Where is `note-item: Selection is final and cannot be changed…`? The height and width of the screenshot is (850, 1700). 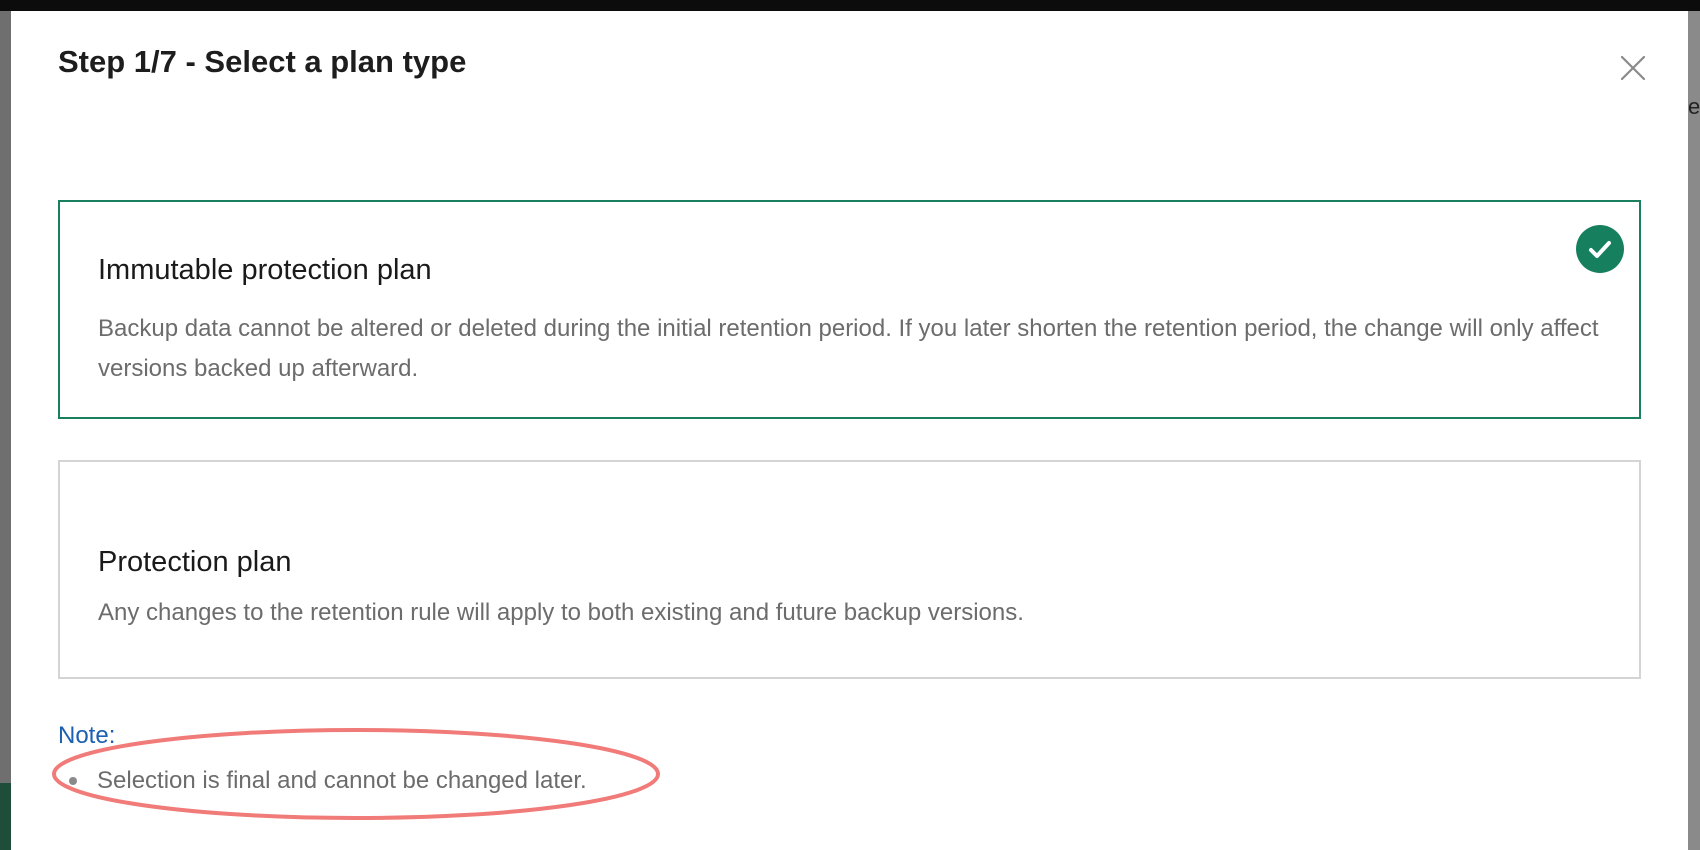
note-item: Selection is final and cannot be changed… is located at coordinates (322, 781).